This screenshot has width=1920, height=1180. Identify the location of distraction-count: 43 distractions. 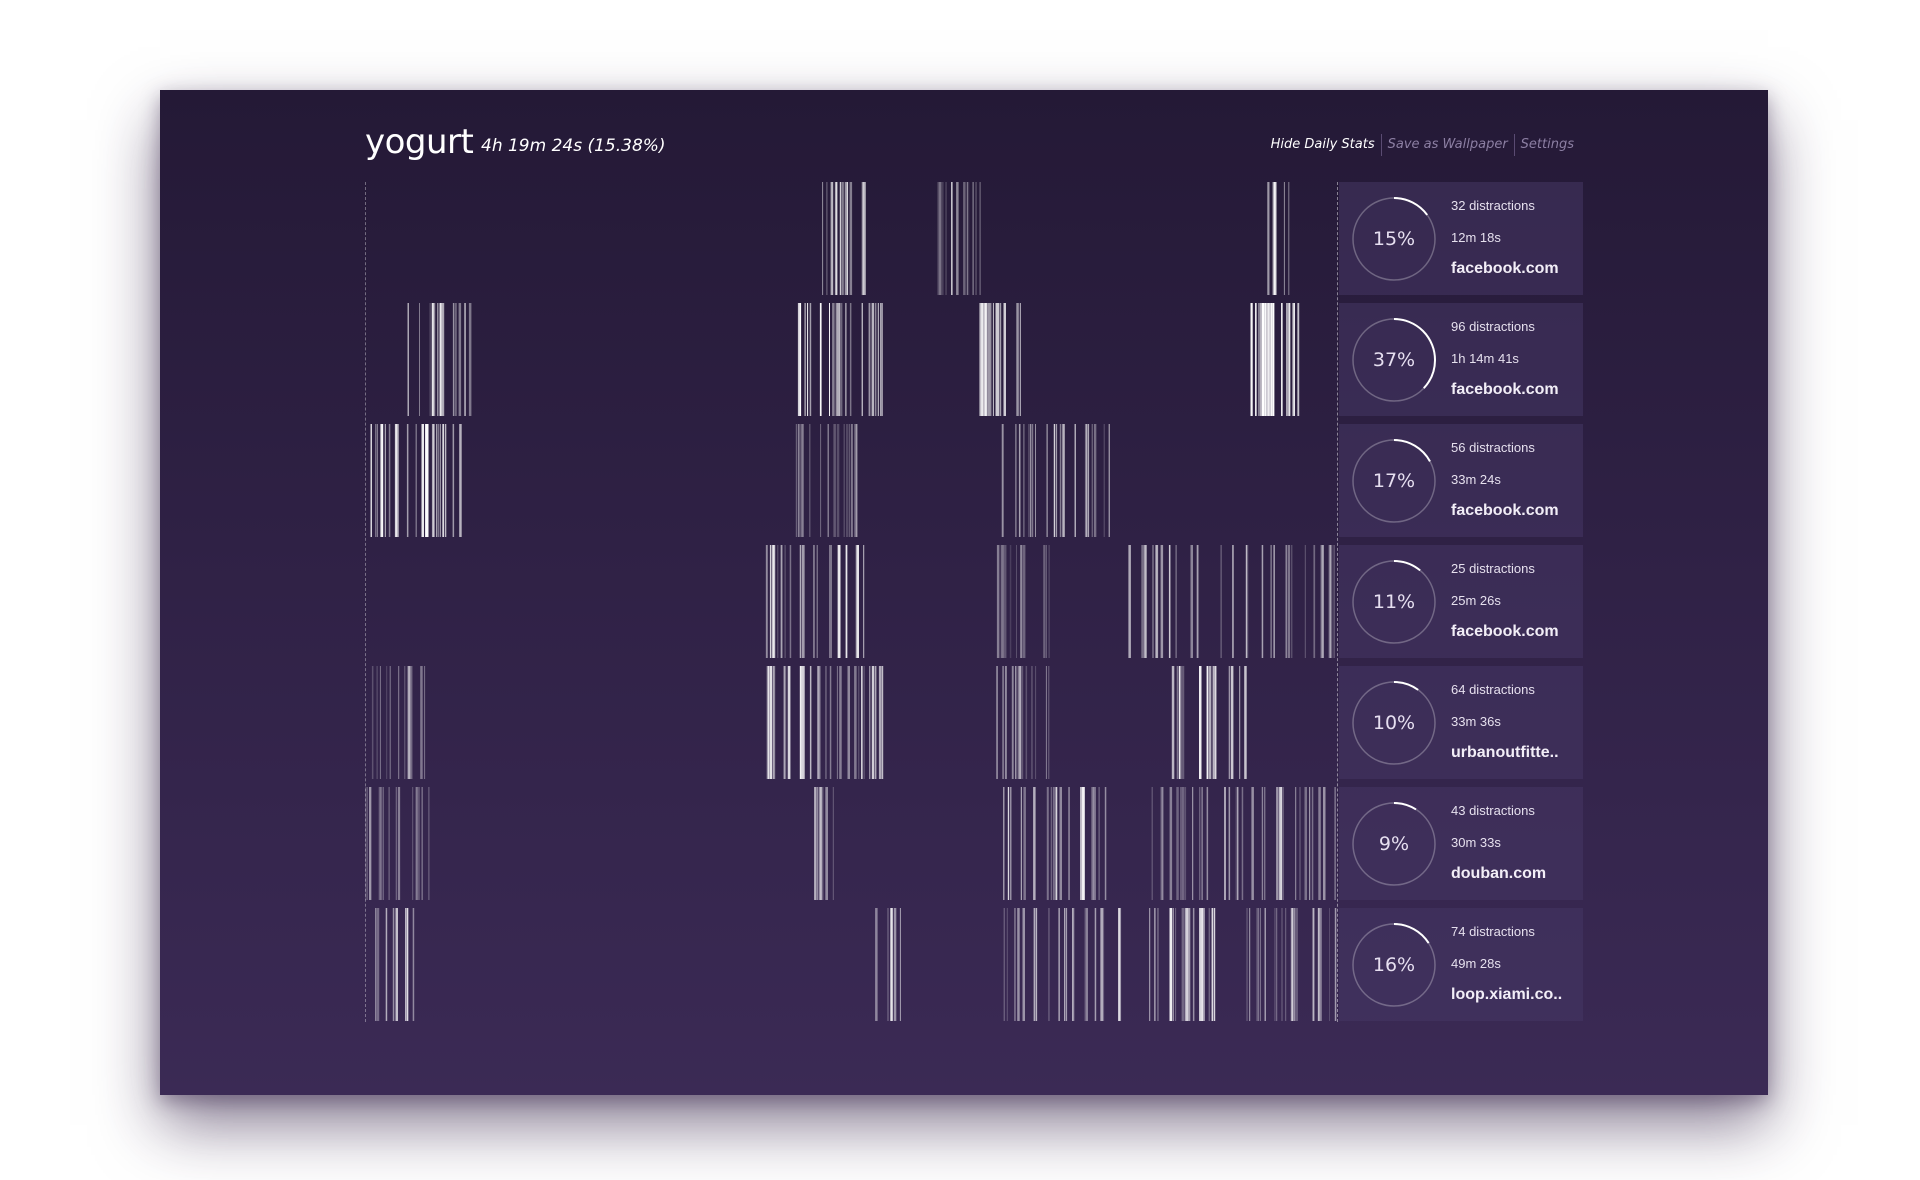
(1493, 810).